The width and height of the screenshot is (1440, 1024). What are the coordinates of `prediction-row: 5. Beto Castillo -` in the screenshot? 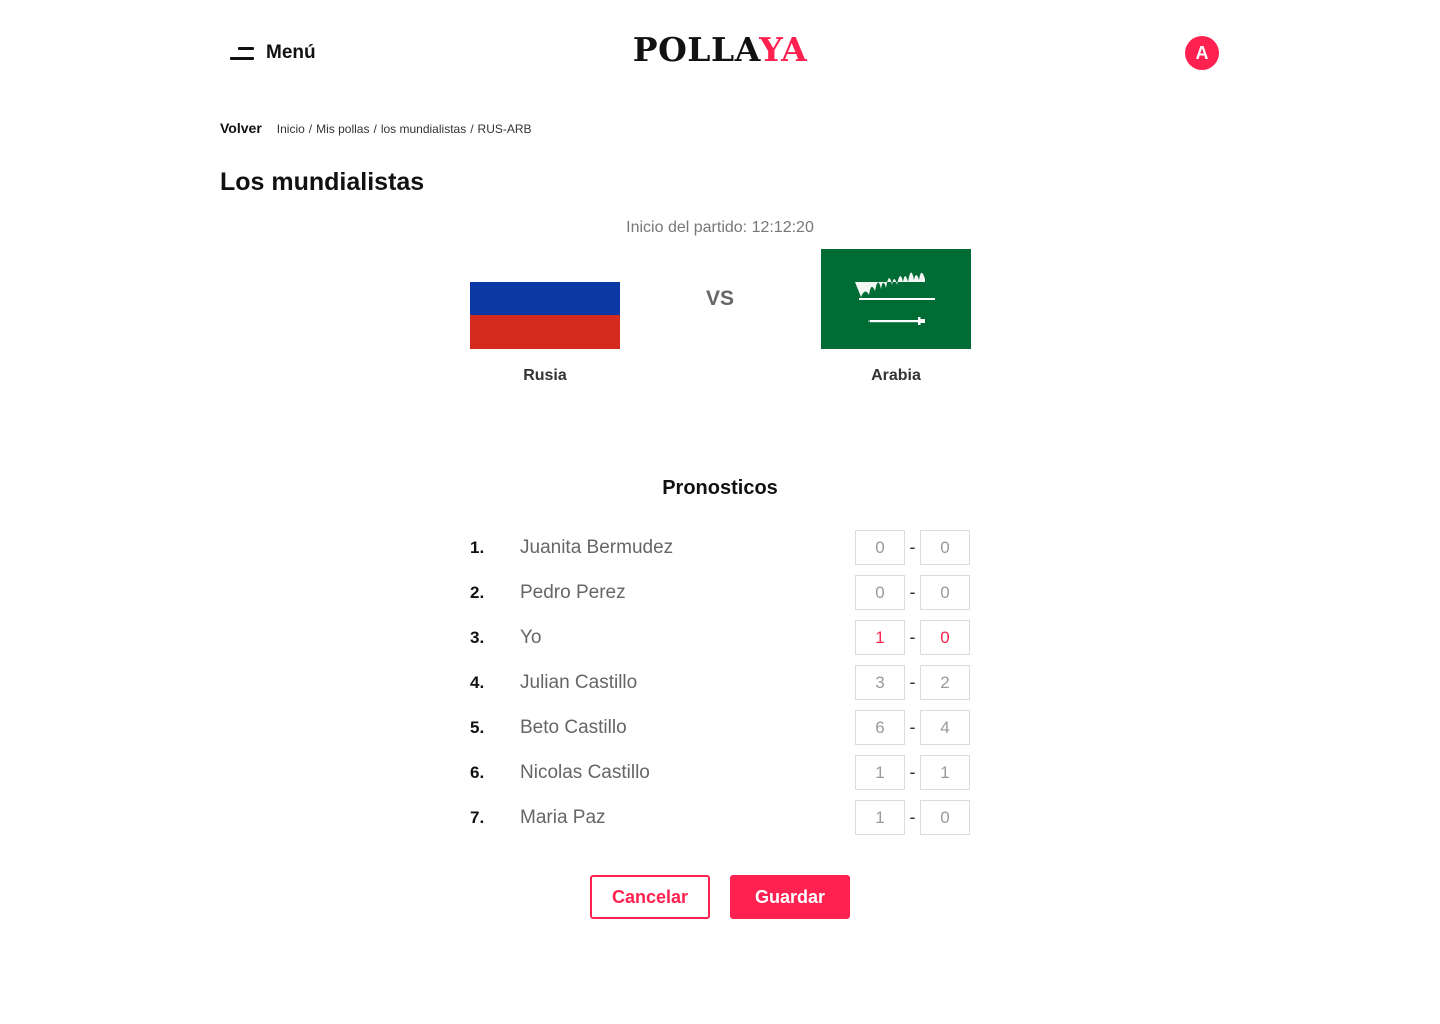 It's located at (720, 727).